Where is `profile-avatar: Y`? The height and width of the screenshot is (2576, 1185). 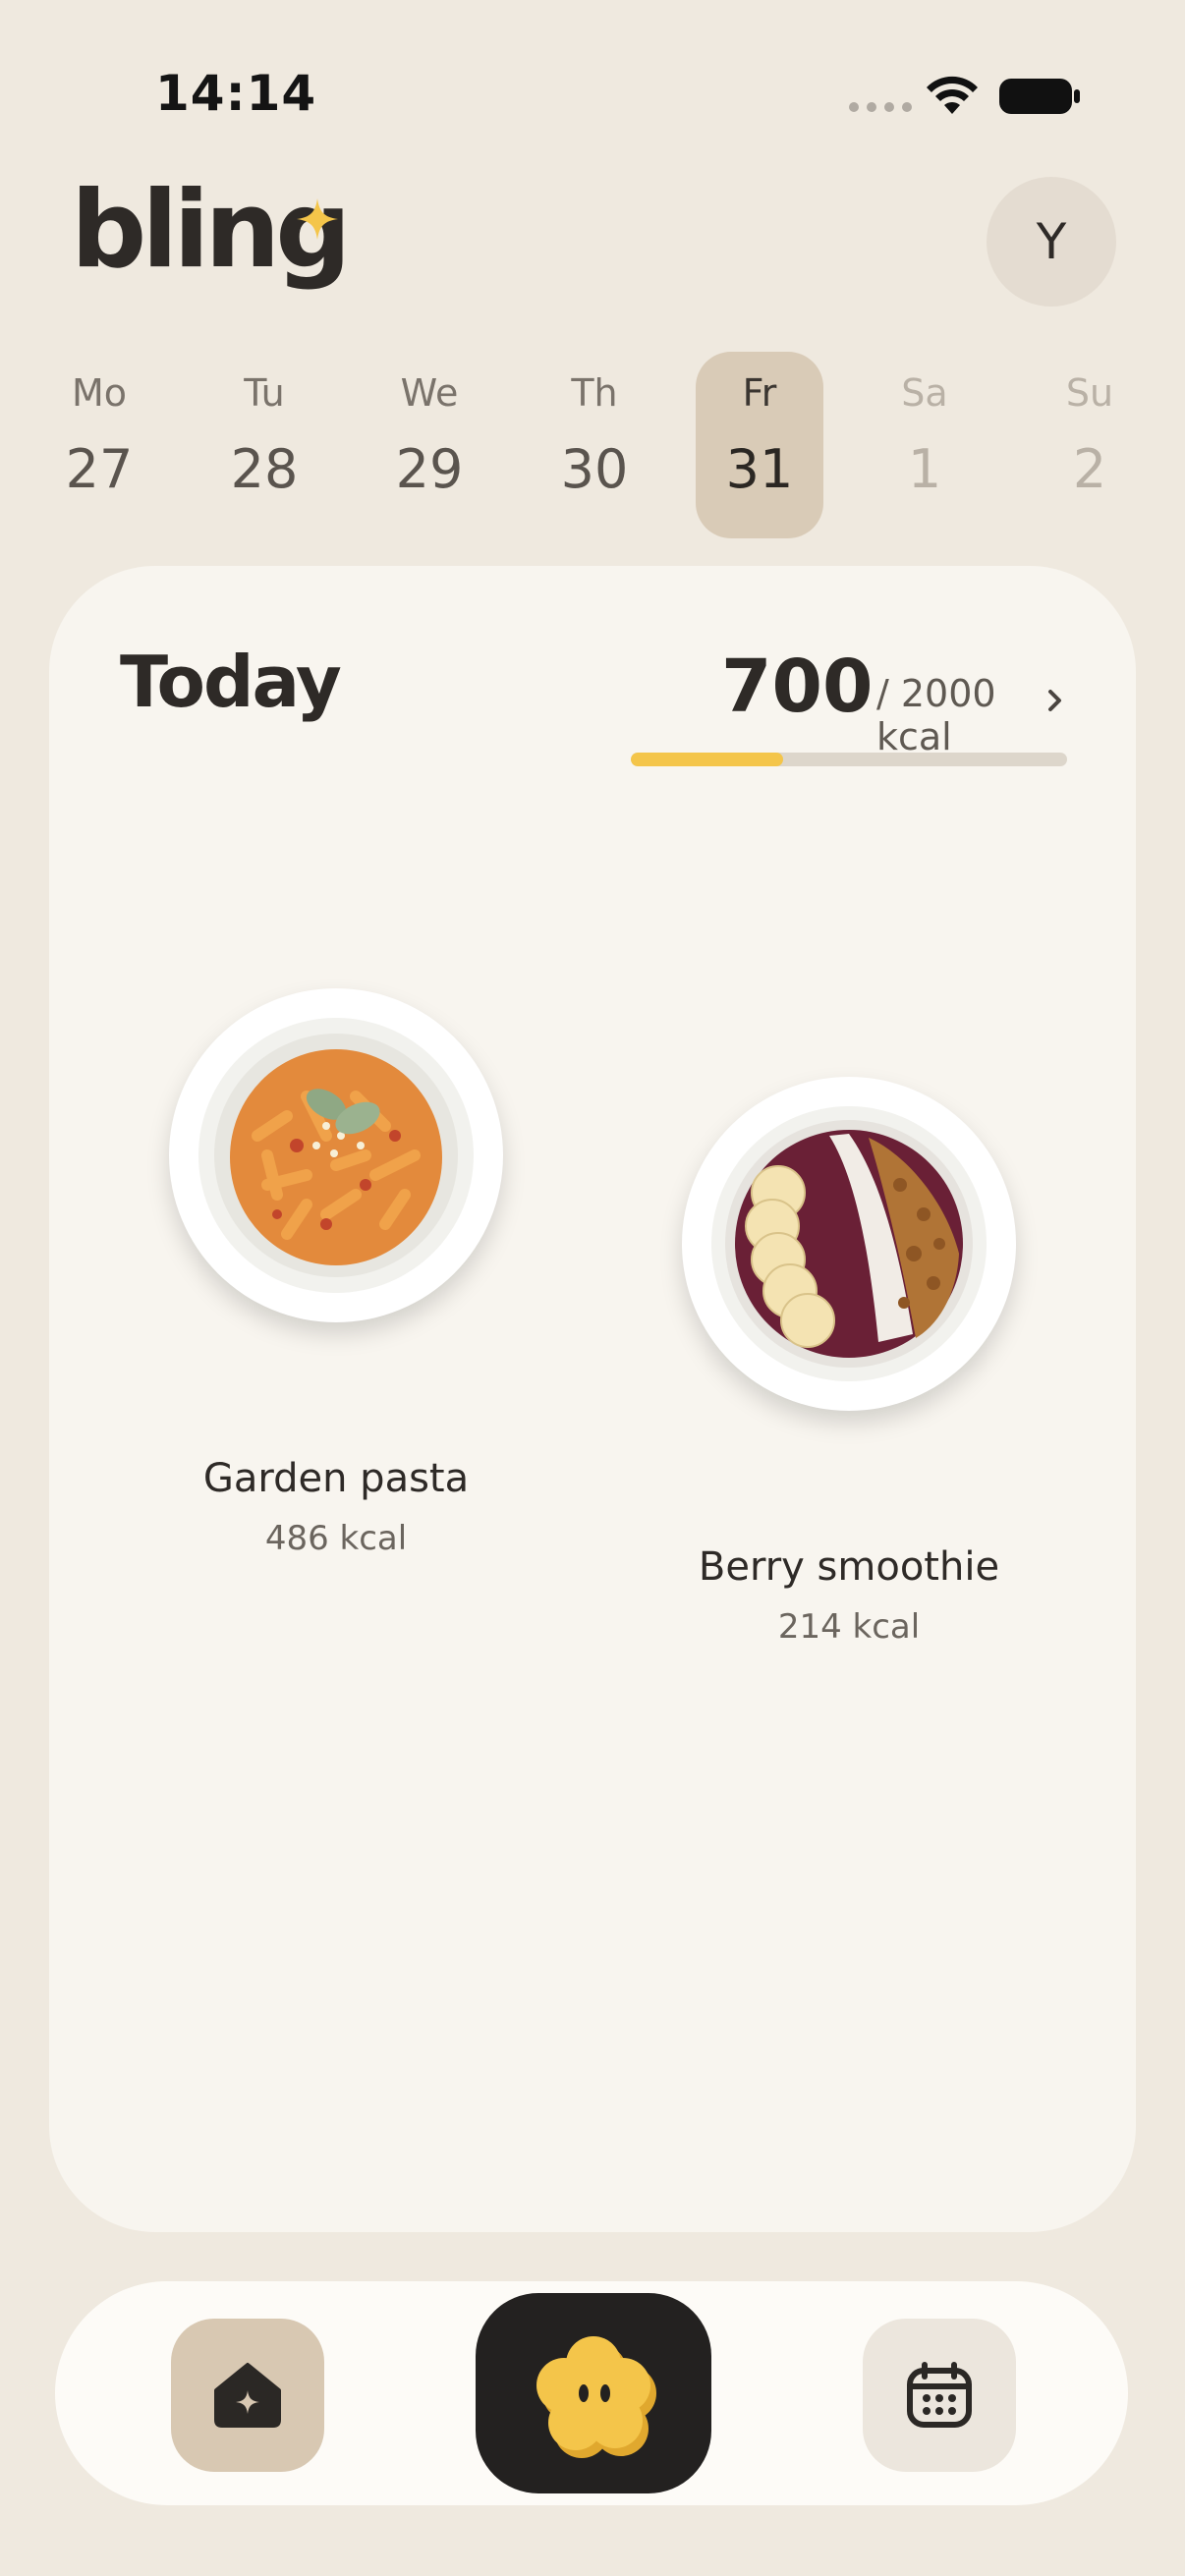 profile-avatar: Y is located at coordinates (1052, 242).